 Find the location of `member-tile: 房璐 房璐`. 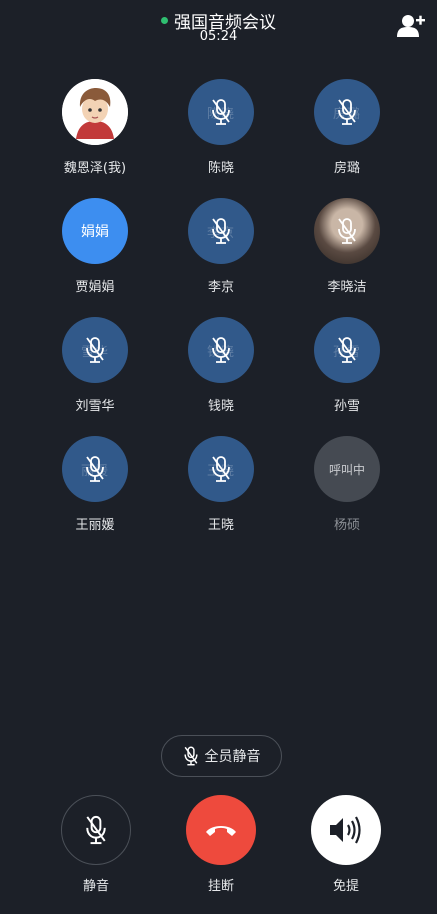

member-tile: 房璐 房璐 is located at coordinates (347, 127).